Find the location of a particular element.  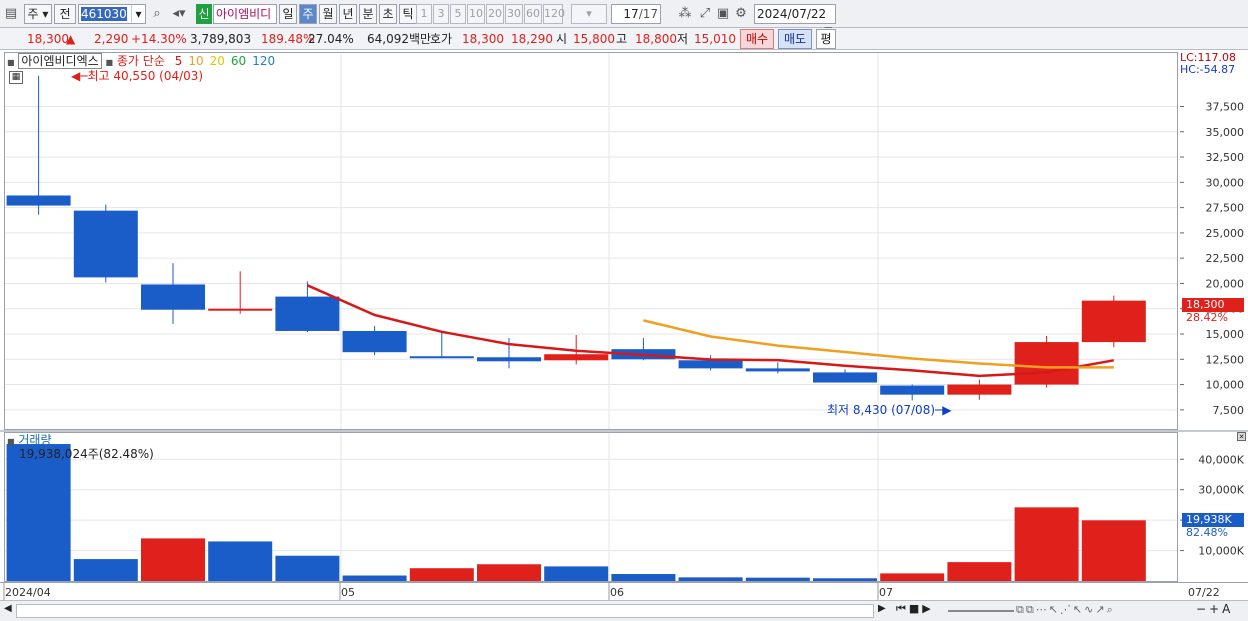

volume-legend-title: 거래량 is located at coordinates (34, 440).